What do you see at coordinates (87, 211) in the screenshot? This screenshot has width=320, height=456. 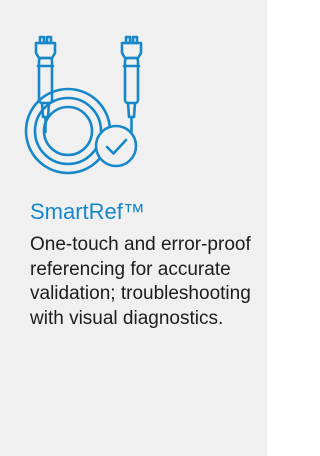 I see `feature-title: SmartRef™` at bounding box center [87, 211].